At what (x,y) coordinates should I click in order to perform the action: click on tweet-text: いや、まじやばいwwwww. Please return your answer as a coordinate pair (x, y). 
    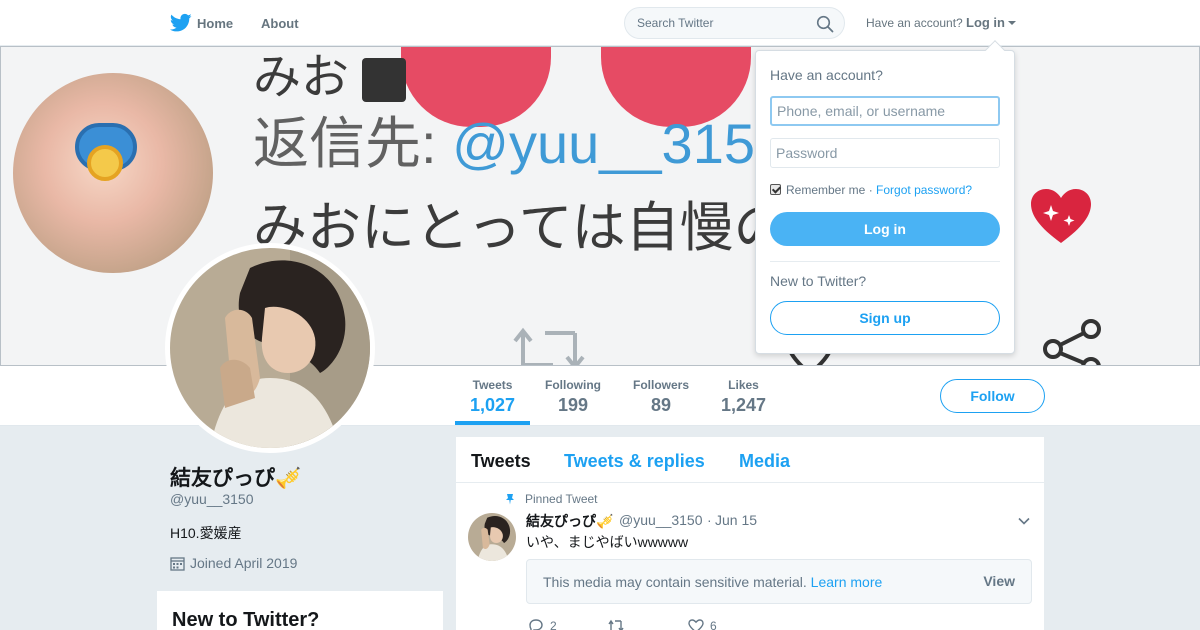
    Looking at the image, I should click on (607, 542).